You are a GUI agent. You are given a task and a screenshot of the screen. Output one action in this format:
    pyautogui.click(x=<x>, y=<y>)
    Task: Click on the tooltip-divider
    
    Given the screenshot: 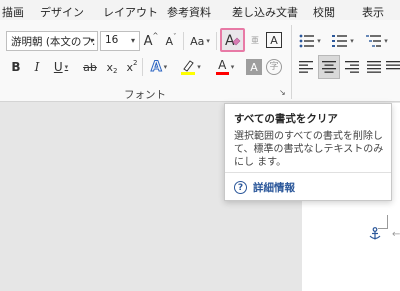 What is the action you would take?
    pyautogui.click(x=308, y=172)
    